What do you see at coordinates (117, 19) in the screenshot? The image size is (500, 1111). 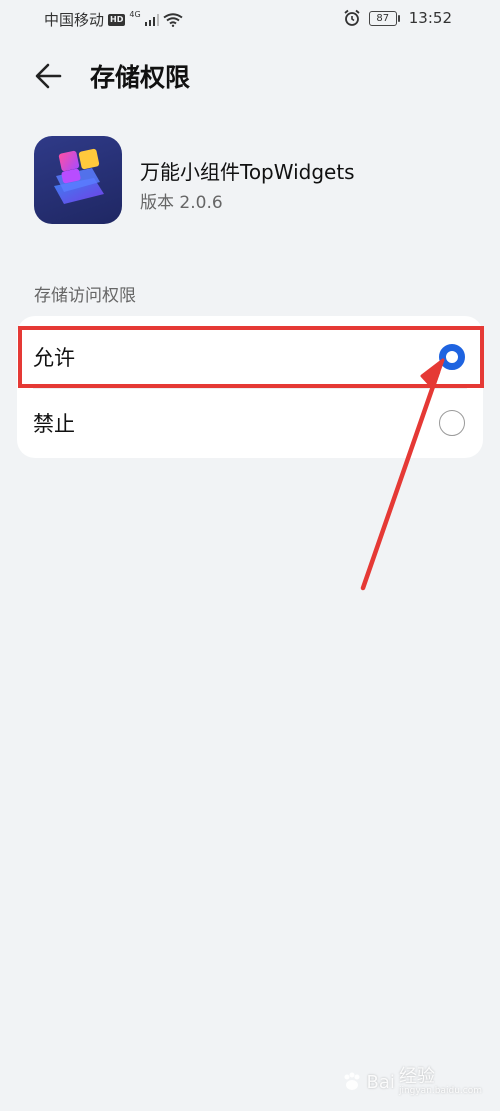 I see `hd-badge: HD` at bounding box center [117, 19].